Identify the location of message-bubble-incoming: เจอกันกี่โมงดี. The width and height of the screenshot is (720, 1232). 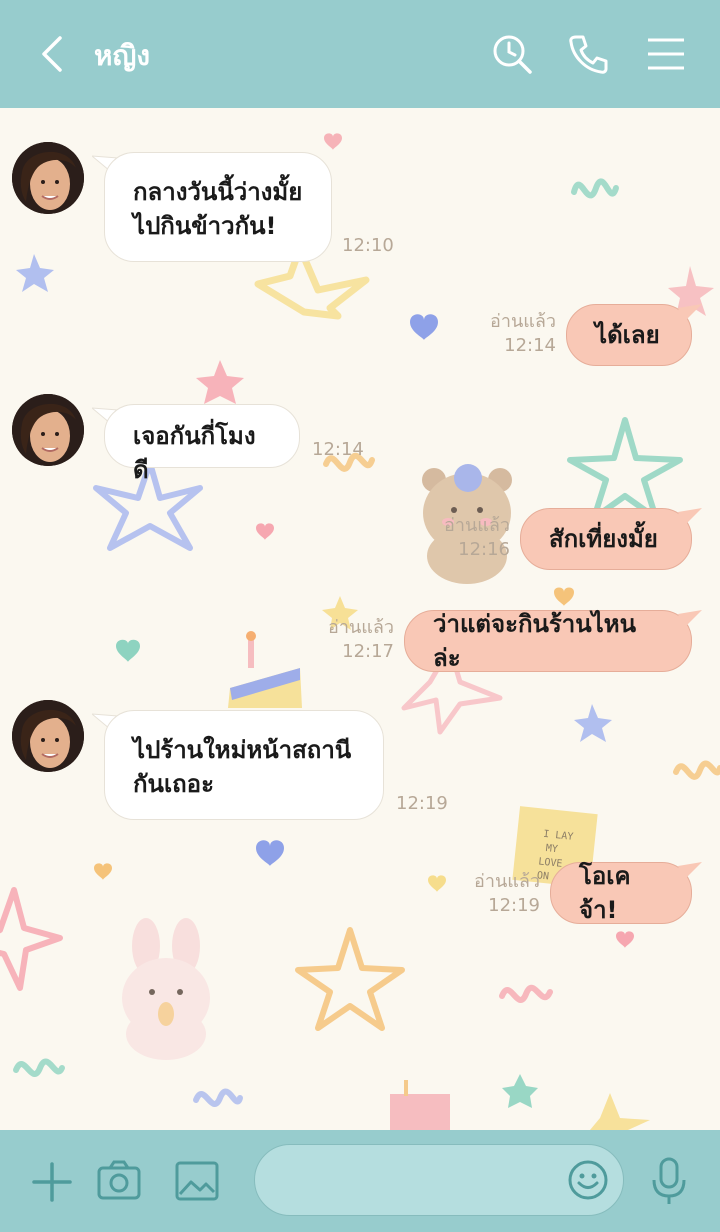
(202, 444).